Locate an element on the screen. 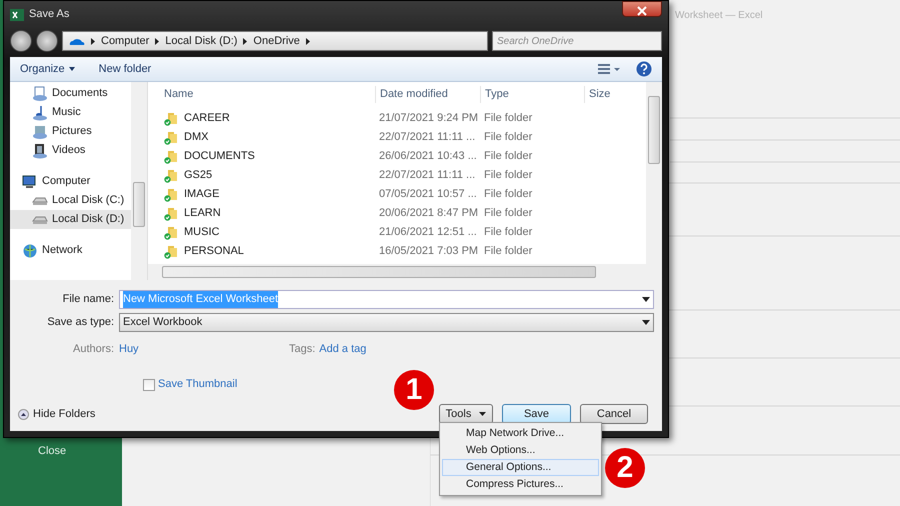  hide-folders-button: Hide Folders is located at coordinates (57, 414).